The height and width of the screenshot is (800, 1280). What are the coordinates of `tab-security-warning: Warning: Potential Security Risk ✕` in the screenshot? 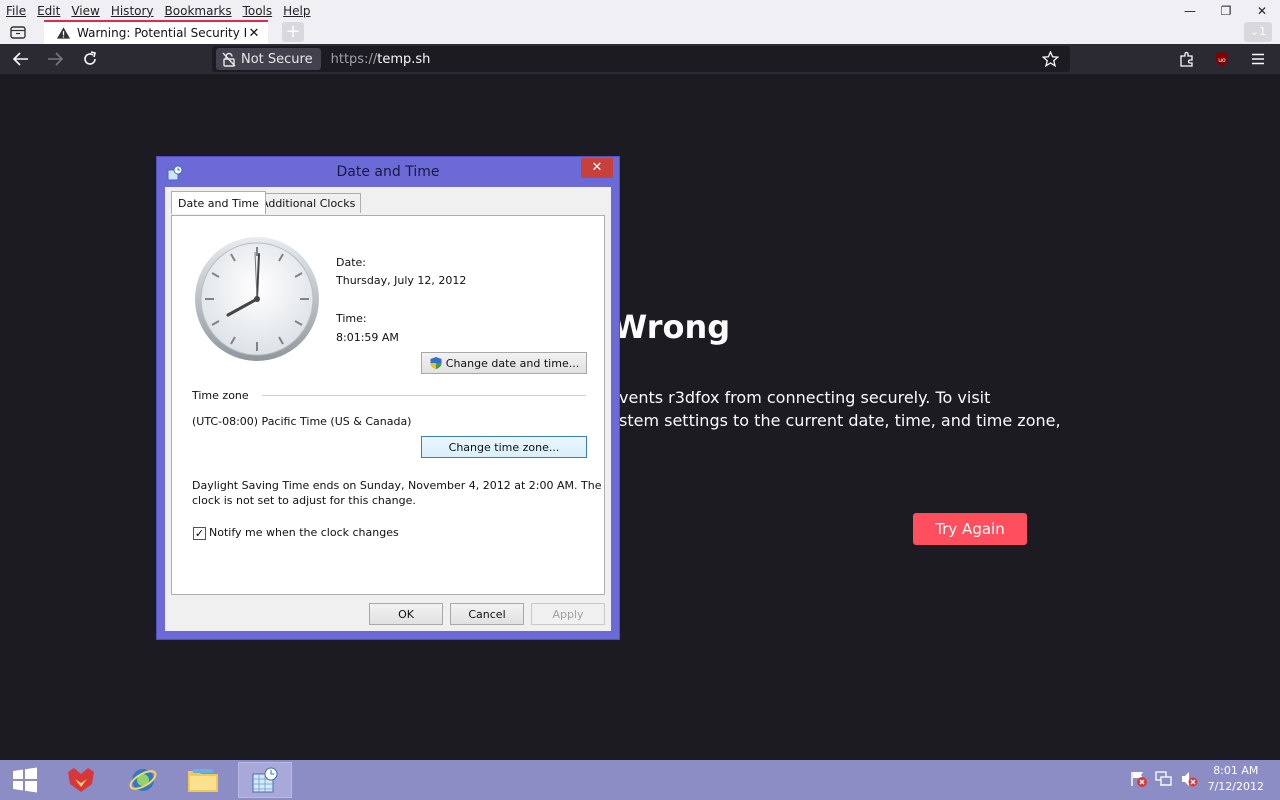 It's located at (156, 32).